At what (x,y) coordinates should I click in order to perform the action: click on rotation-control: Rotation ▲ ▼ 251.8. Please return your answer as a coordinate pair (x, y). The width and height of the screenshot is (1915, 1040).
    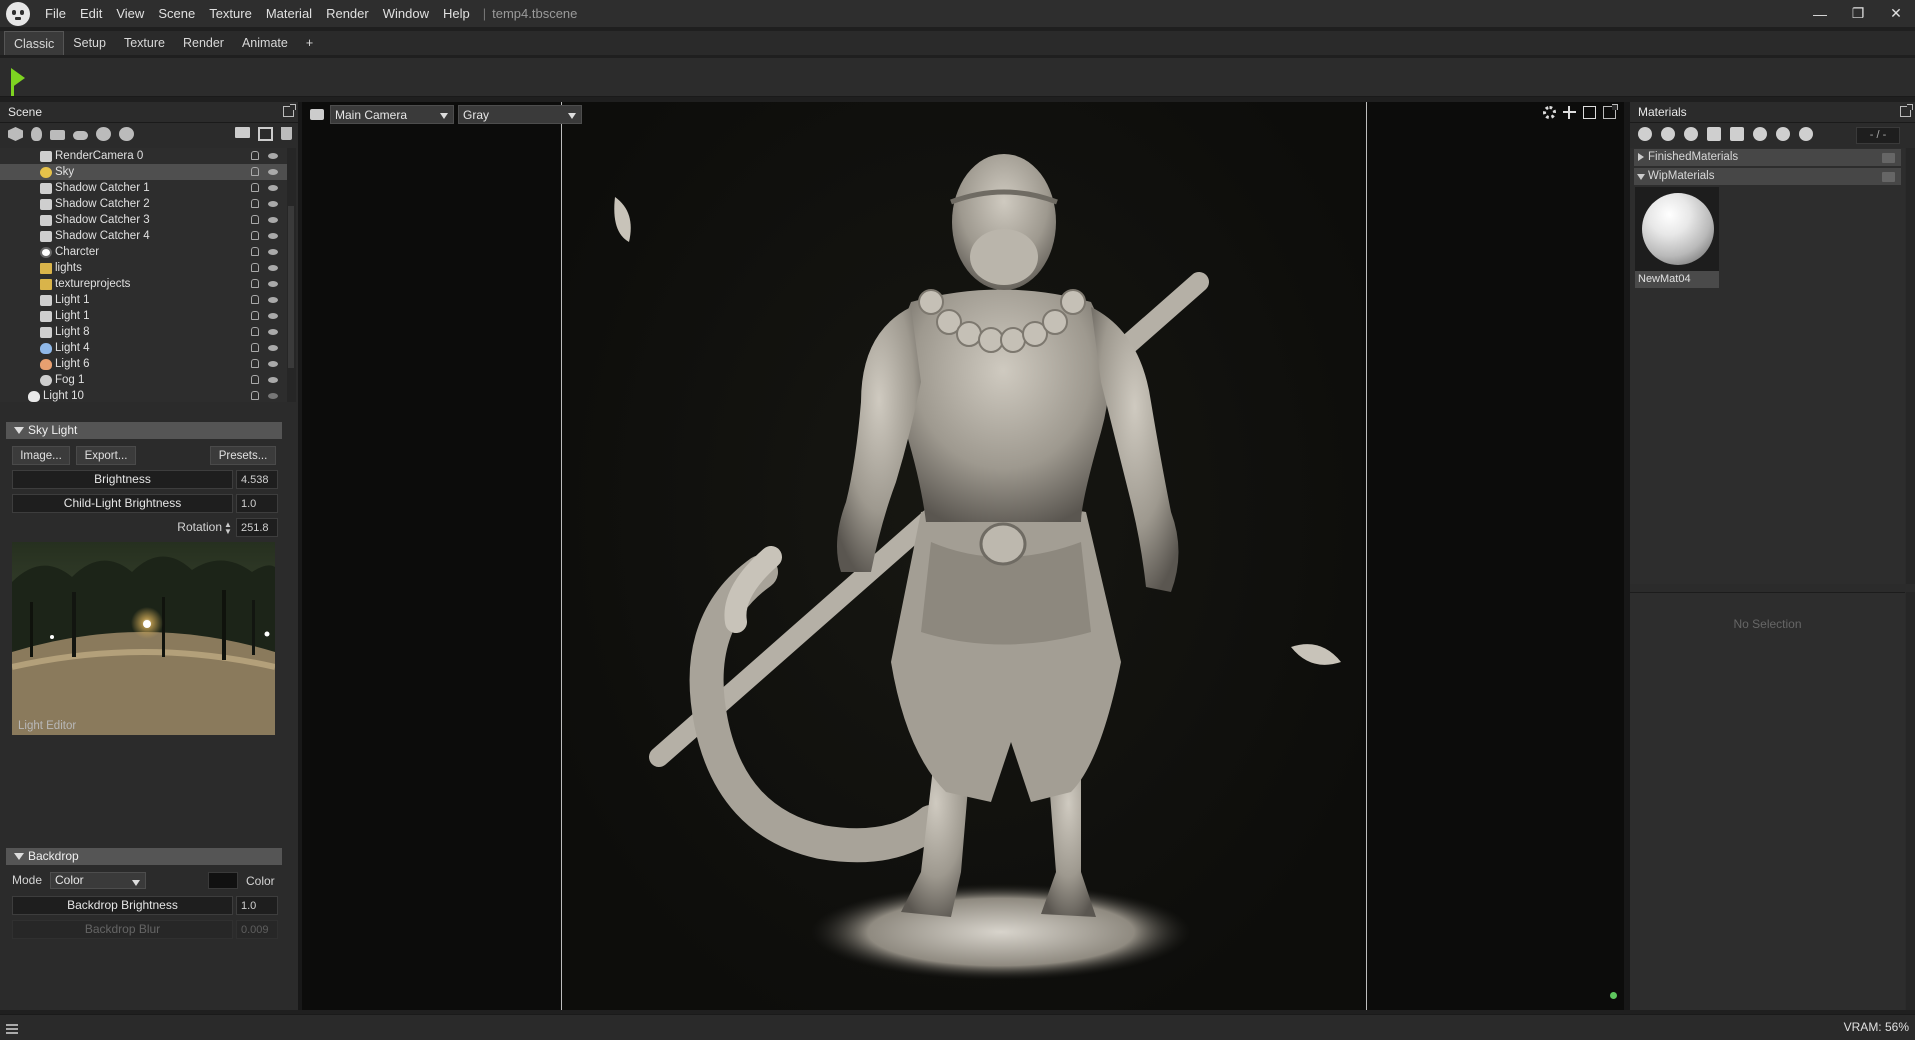
    Looking at the image, I should click on (144, 527).